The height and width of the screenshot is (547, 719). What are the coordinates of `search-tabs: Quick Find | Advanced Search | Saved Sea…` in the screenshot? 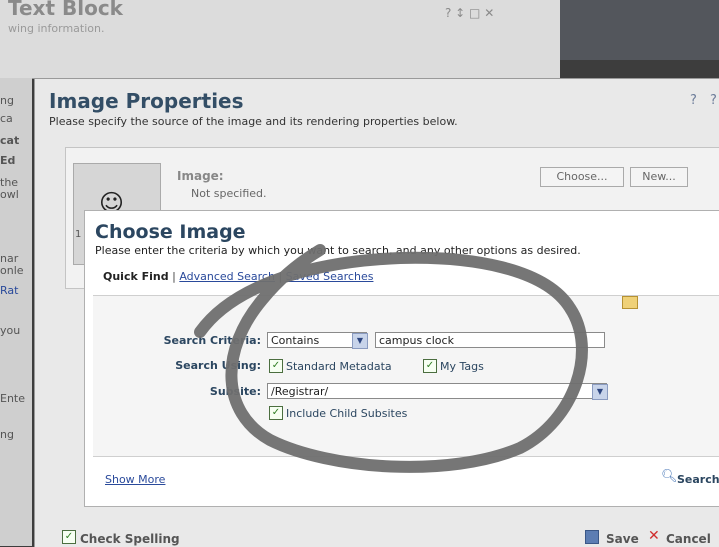 It's located at (238, 276).